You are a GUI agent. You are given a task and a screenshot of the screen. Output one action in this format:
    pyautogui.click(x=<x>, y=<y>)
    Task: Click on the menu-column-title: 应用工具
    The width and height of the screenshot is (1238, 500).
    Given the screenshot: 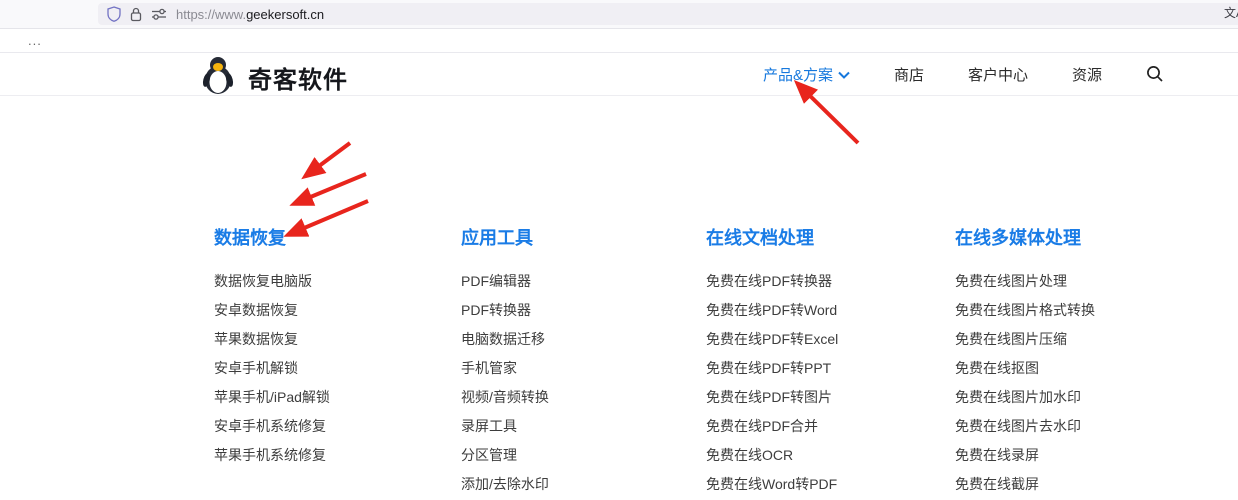 What is the action you would take?
    pyautogui.click(x=497, y=238)
    